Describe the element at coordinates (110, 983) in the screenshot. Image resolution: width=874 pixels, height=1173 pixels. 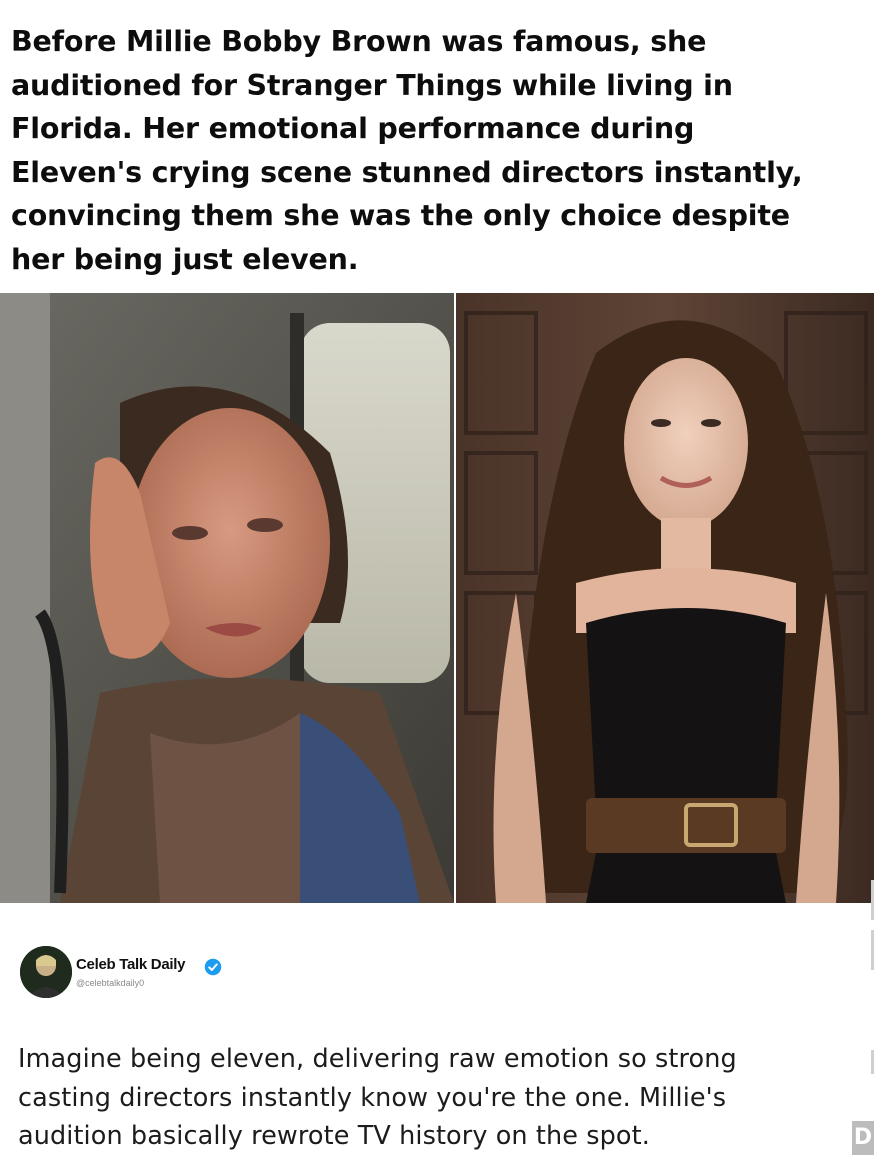
I see `author-handle: @celebtalkdaily0` at that location.